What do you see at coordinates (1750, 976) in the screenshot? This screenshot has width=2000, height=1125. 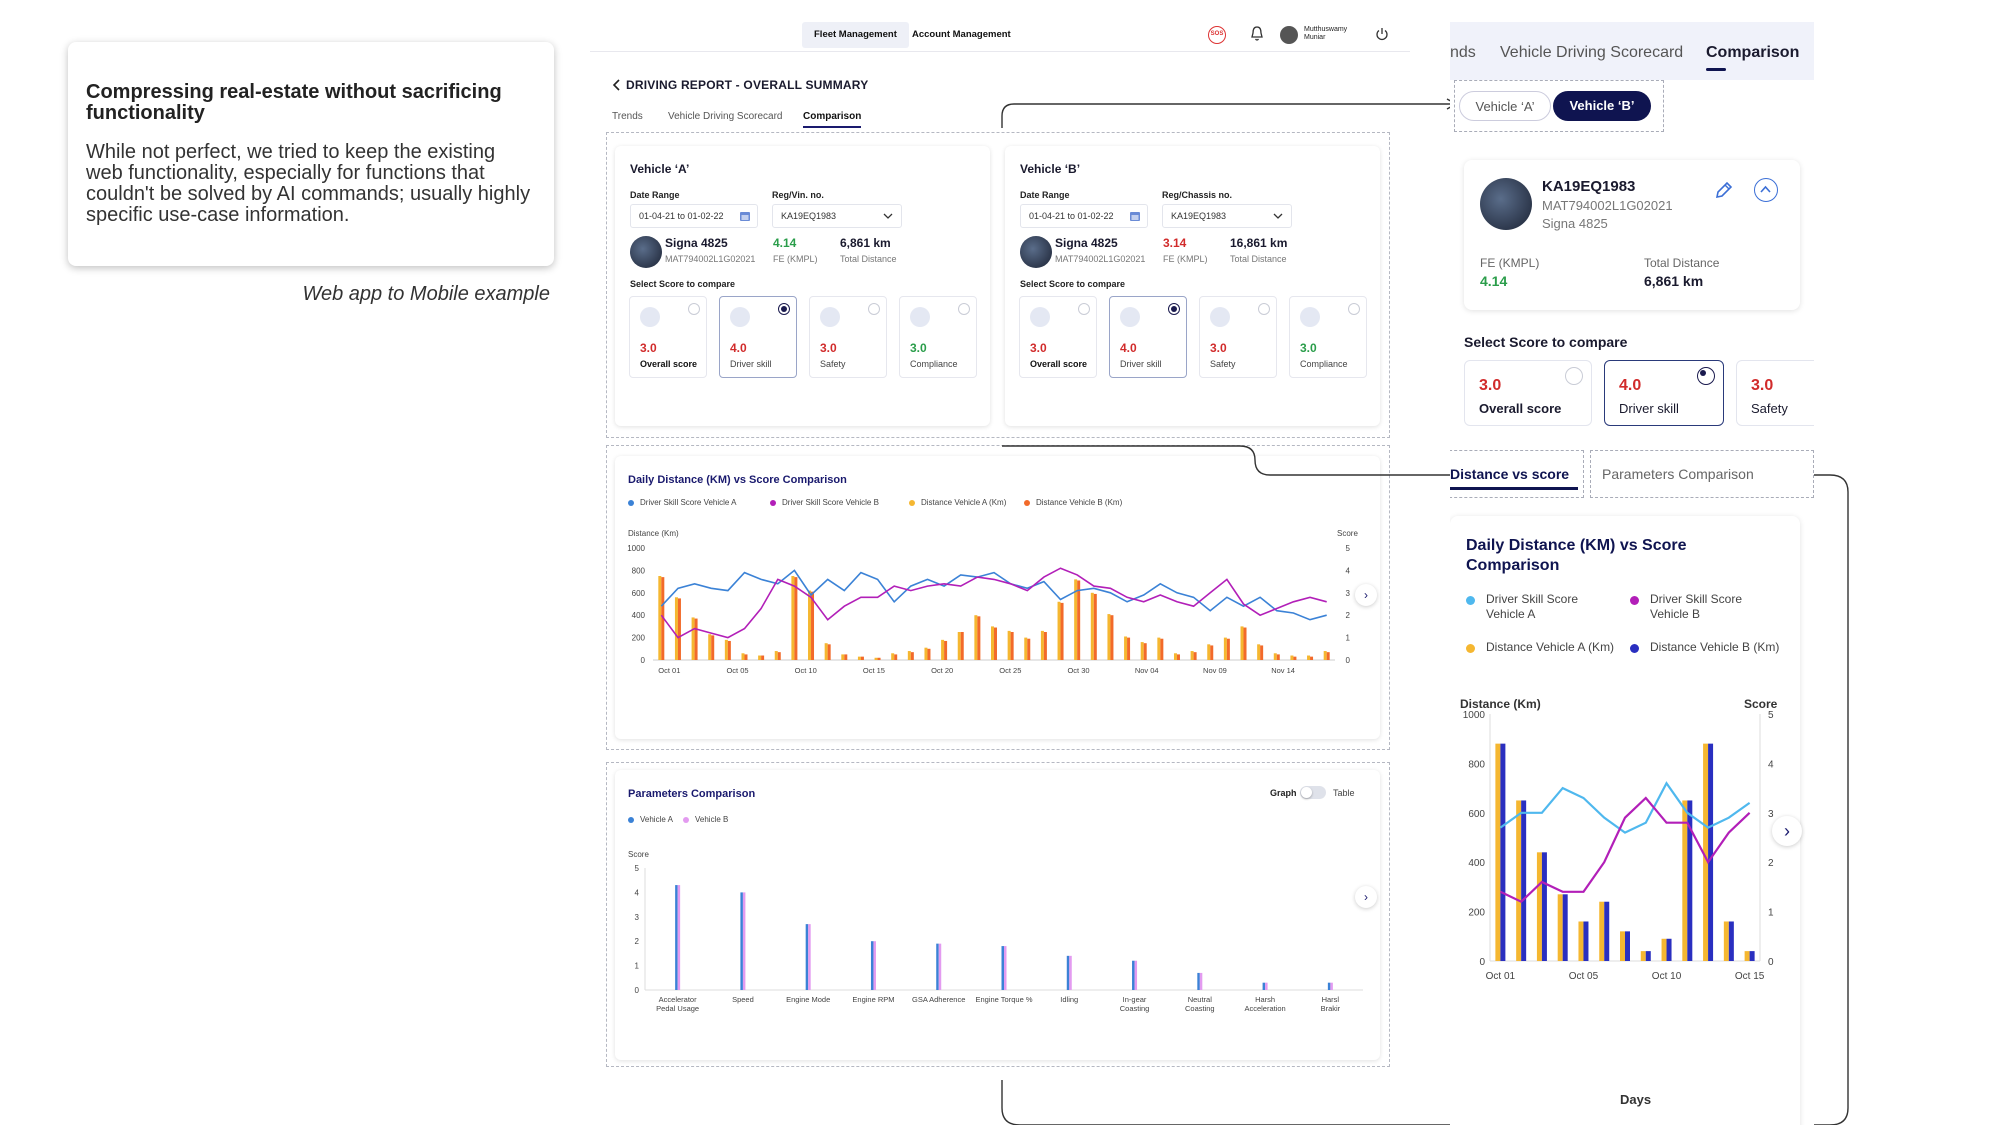 I see `x-tick-label: Oct 15` at bounding box center [1750, 976].